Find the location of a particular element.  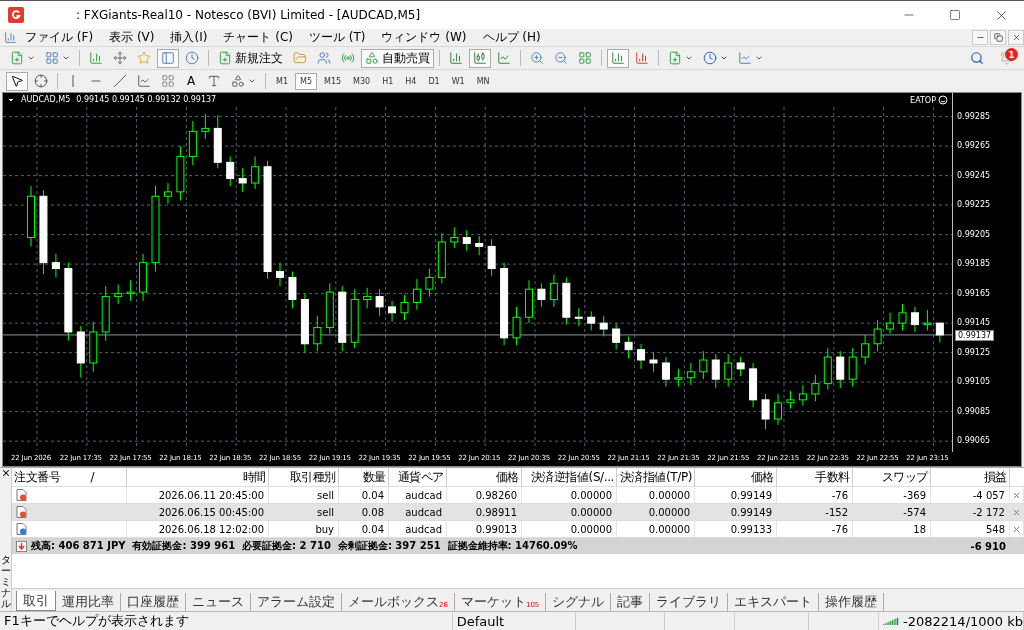

terminal-tab: アラーム設定 is located at coordinates (296, 602).